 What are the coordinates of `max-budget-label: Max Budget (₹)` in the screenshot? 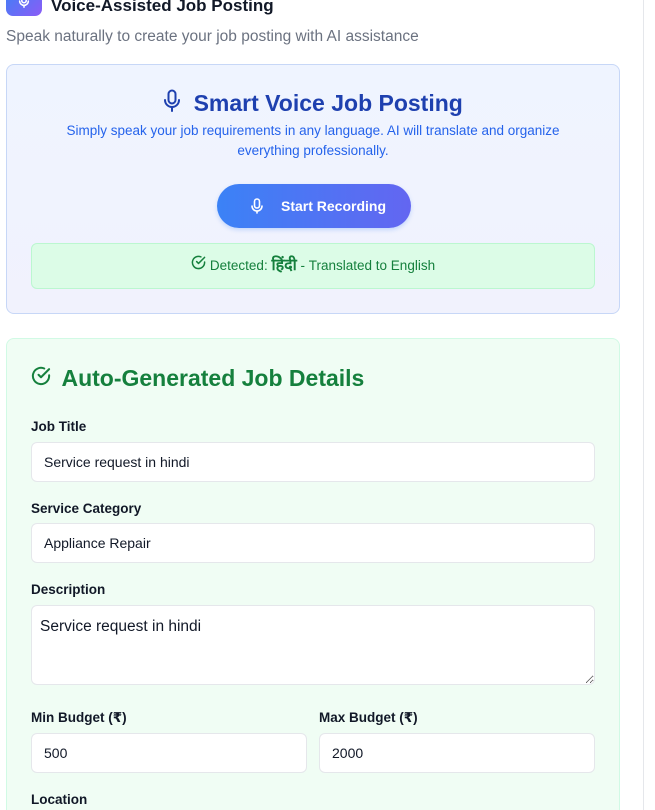 It's located at (368, 717).